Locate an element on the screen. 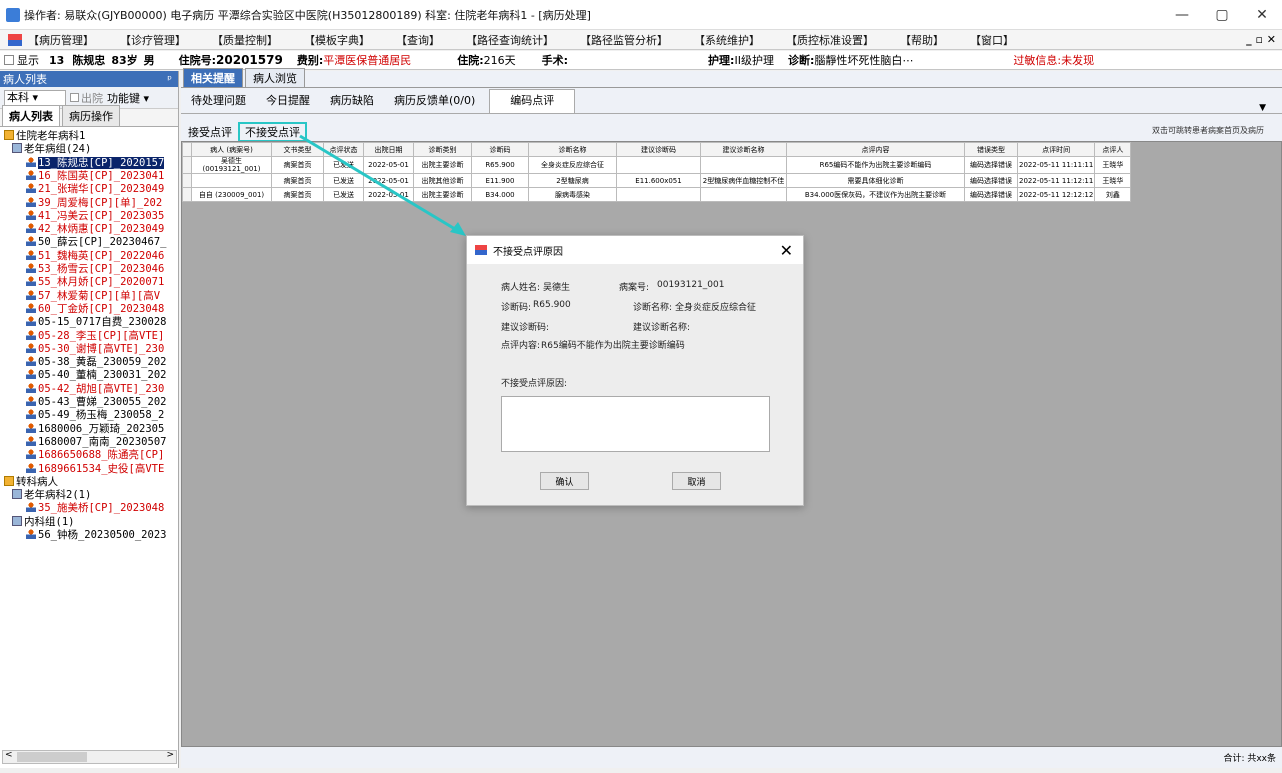  mdi-window-controls: _ ▫ ✕ is located at coordinates (1261, 39).